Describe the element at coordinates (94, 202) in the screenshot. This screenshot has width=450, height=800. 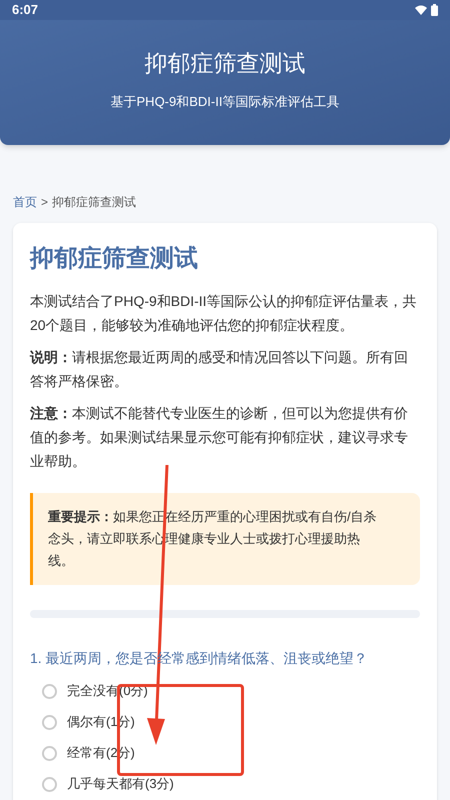
I see `breadcrumb-current: 抑郁症筛查测试` at that location.